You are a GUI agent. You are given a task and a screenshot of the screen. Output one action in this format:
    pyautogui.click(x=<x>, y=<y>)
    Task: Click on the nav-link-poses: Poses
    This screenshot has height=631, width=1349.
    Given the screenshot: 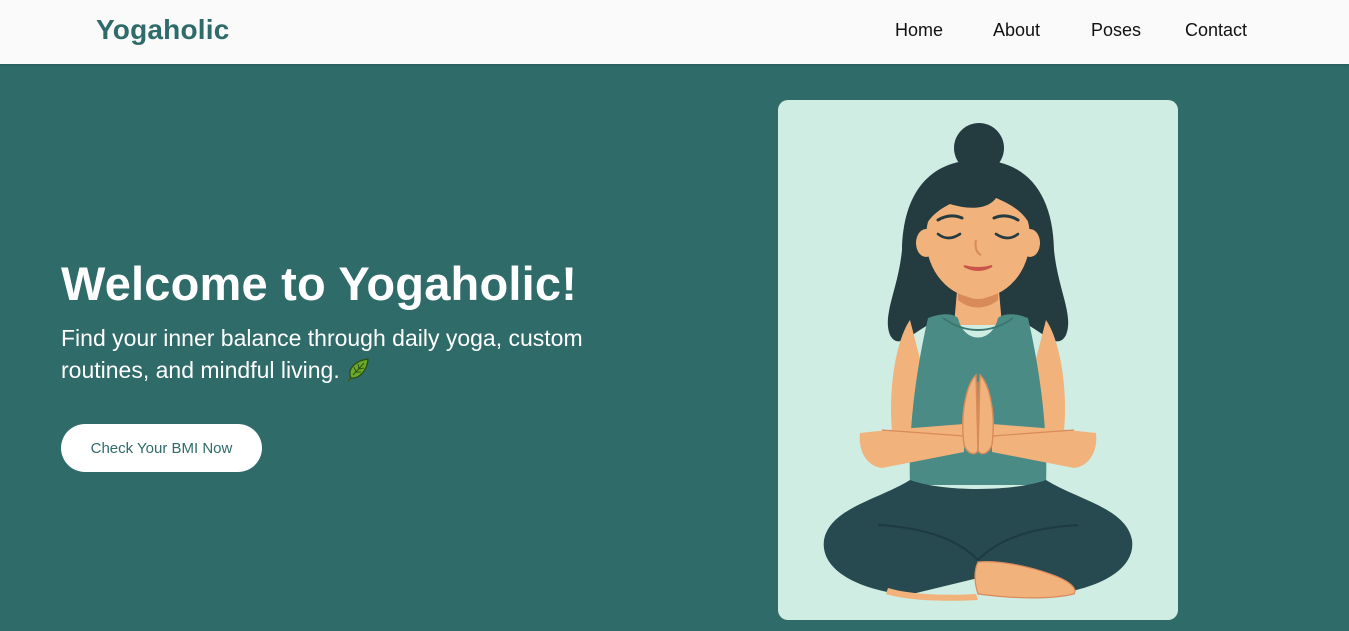 What is the action you would take?
    pyautogui.click(x=1116, y=30)
    